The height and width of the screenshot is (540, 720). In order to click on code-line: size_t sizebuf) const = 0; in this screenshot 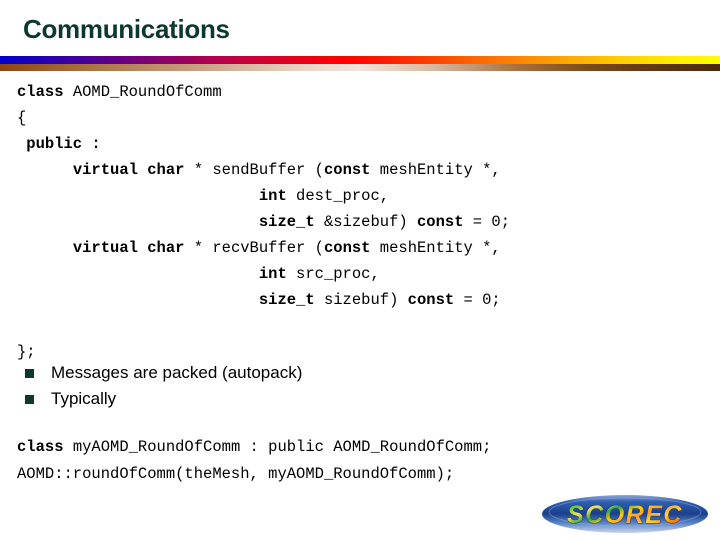, I will do `click(263, 300)`.